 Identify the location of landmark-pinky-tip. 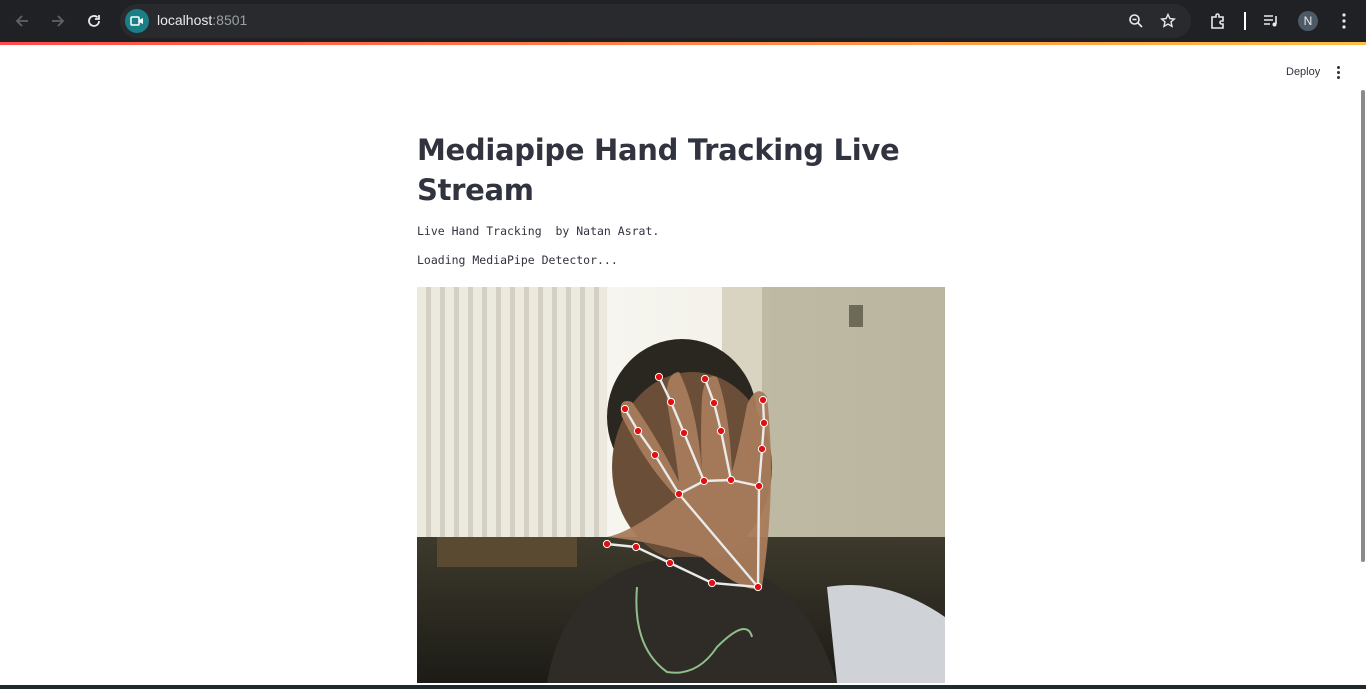
(763, 400).